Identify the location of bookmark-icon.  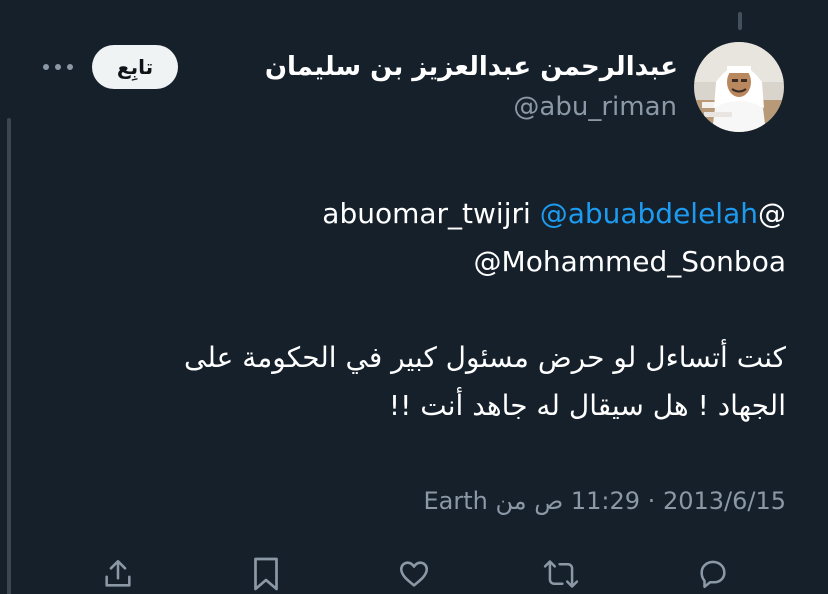
(266, 574).